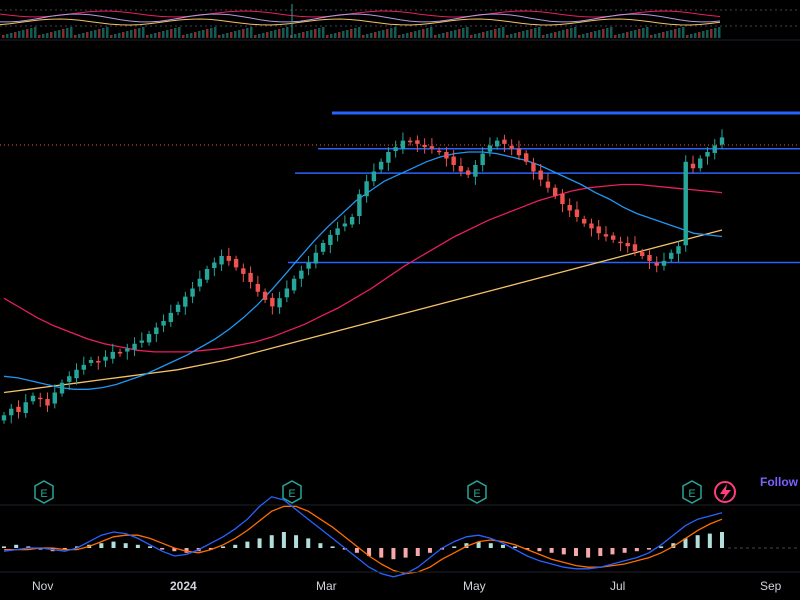  What do you see at coordinates (42, 586) in the screenshot?
I see `time-axis-label-nov: Nov` at bounding box center [42, 586].